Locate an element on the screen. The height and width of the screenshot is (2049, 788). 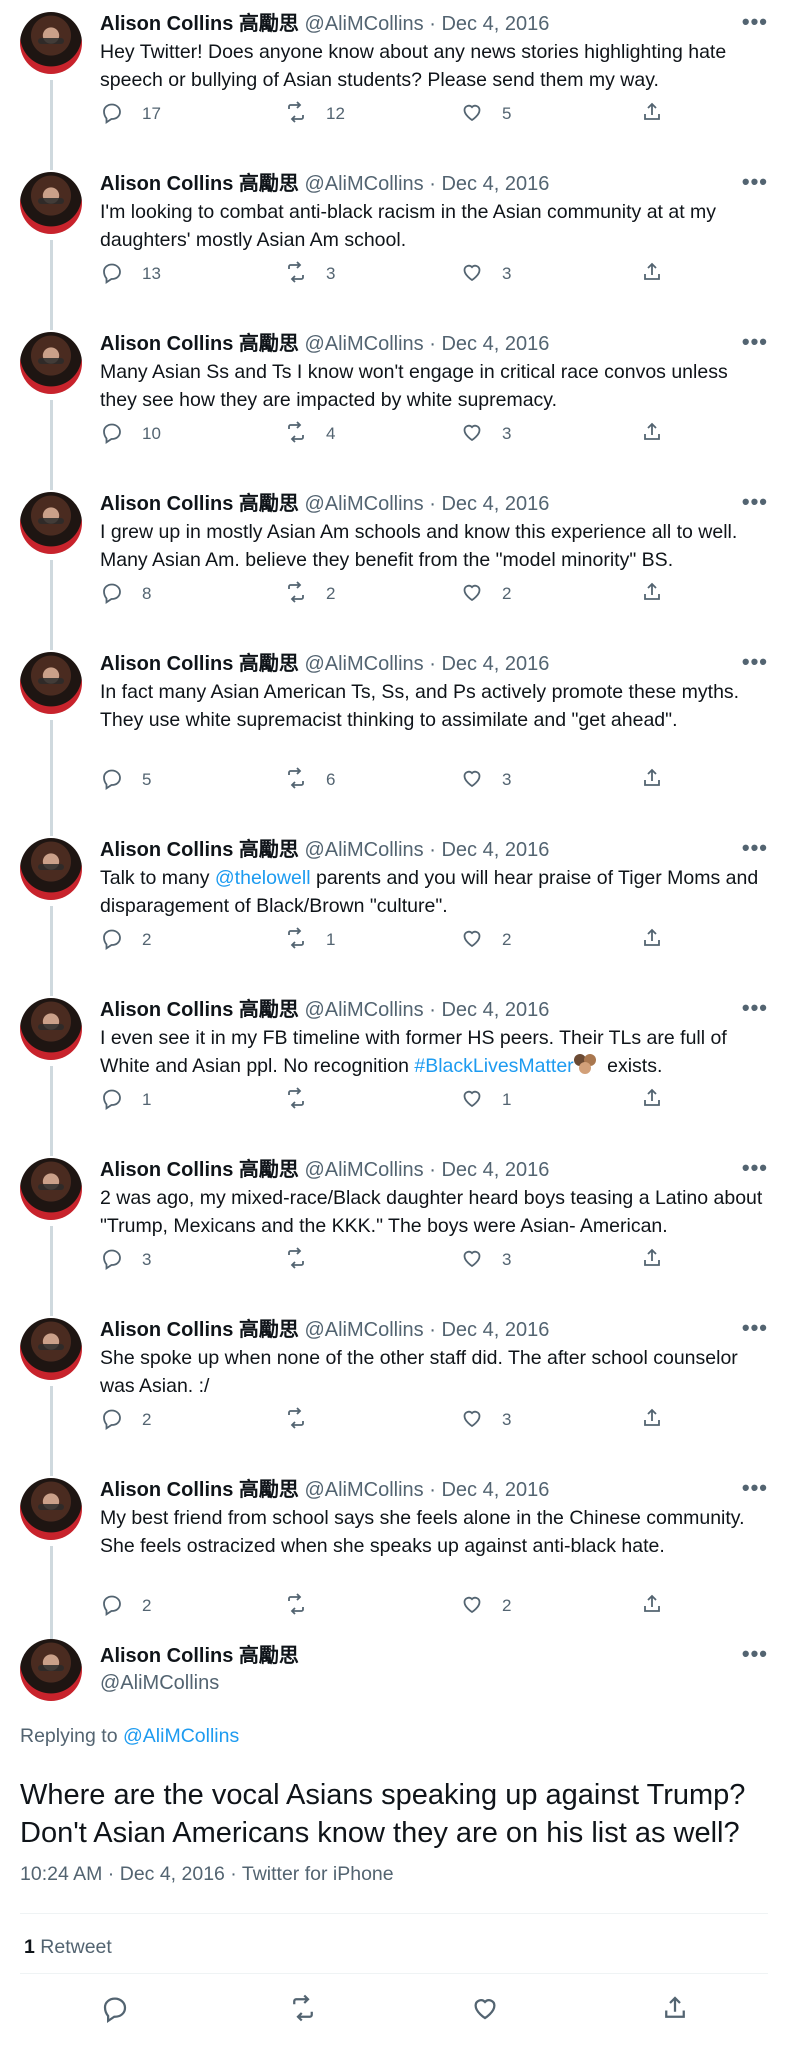
retweet-icon is located at coordinates (303, 2008).